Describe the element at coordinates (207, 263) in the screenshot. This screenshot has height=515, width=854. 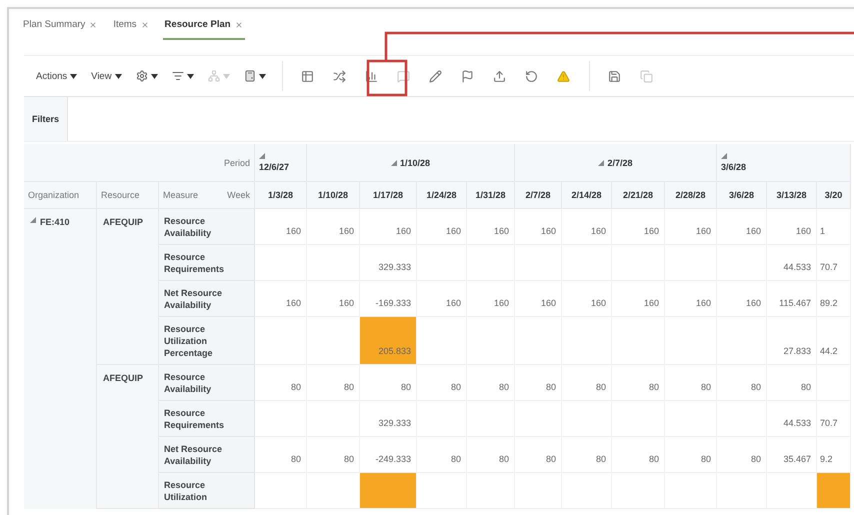
I see `measure-label: Resource Requirements` at that location.